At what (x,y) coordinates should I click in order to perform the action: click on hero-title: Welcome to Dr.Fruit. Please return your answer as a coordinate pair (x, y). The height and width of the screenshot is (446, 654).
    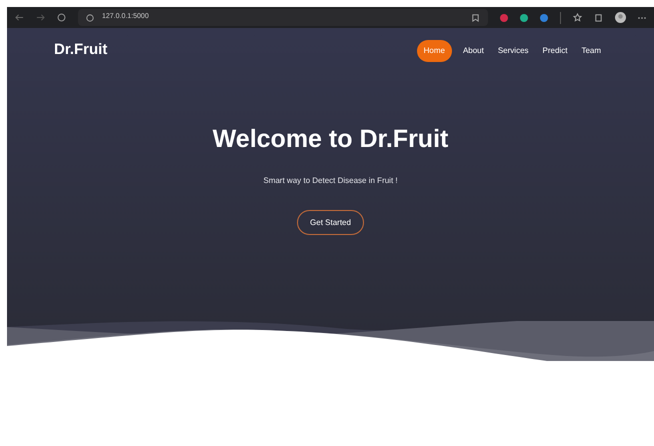
    Looking at the image, I should click on (330, 139).